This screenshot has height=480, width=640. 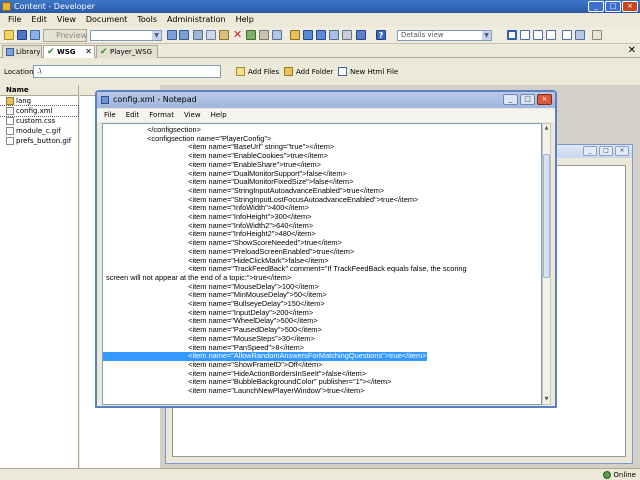 I want to click on file-name: config.xml, so click(x=34, y=111).